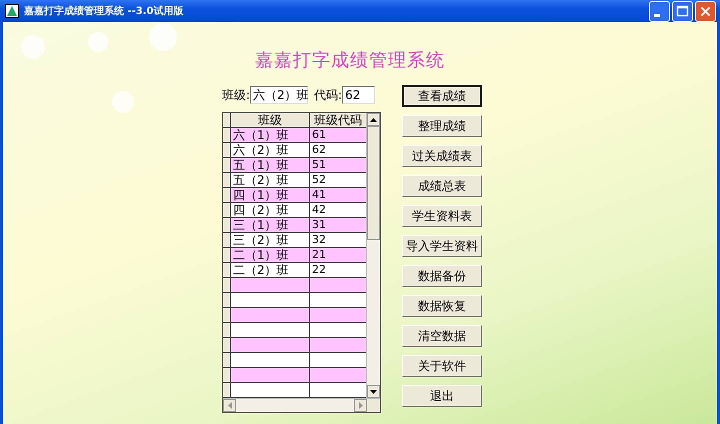 The width and height of the screenshot is (720, 424). Describe the element at coordinates (12, 11) in the screenshot. I see `app-icon` at that location.